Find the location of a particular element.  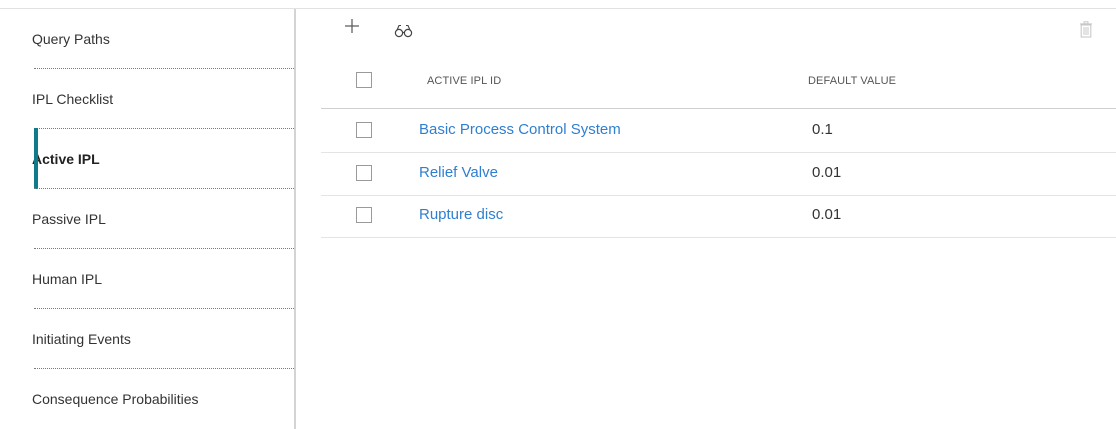

sidebar-item-consequence-probabilities: Consequence Probabilities is located at coordinates (151, 399).